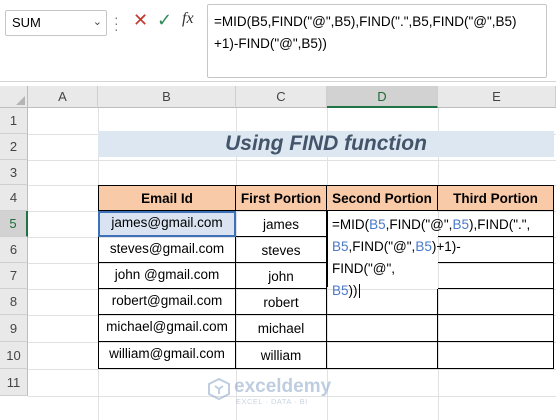 The image size is (556, 420). What do you see at coordinates (164, 20) in the screenshot?
I see `checkmark-icon: ✓` at bounding box center [164, 20].